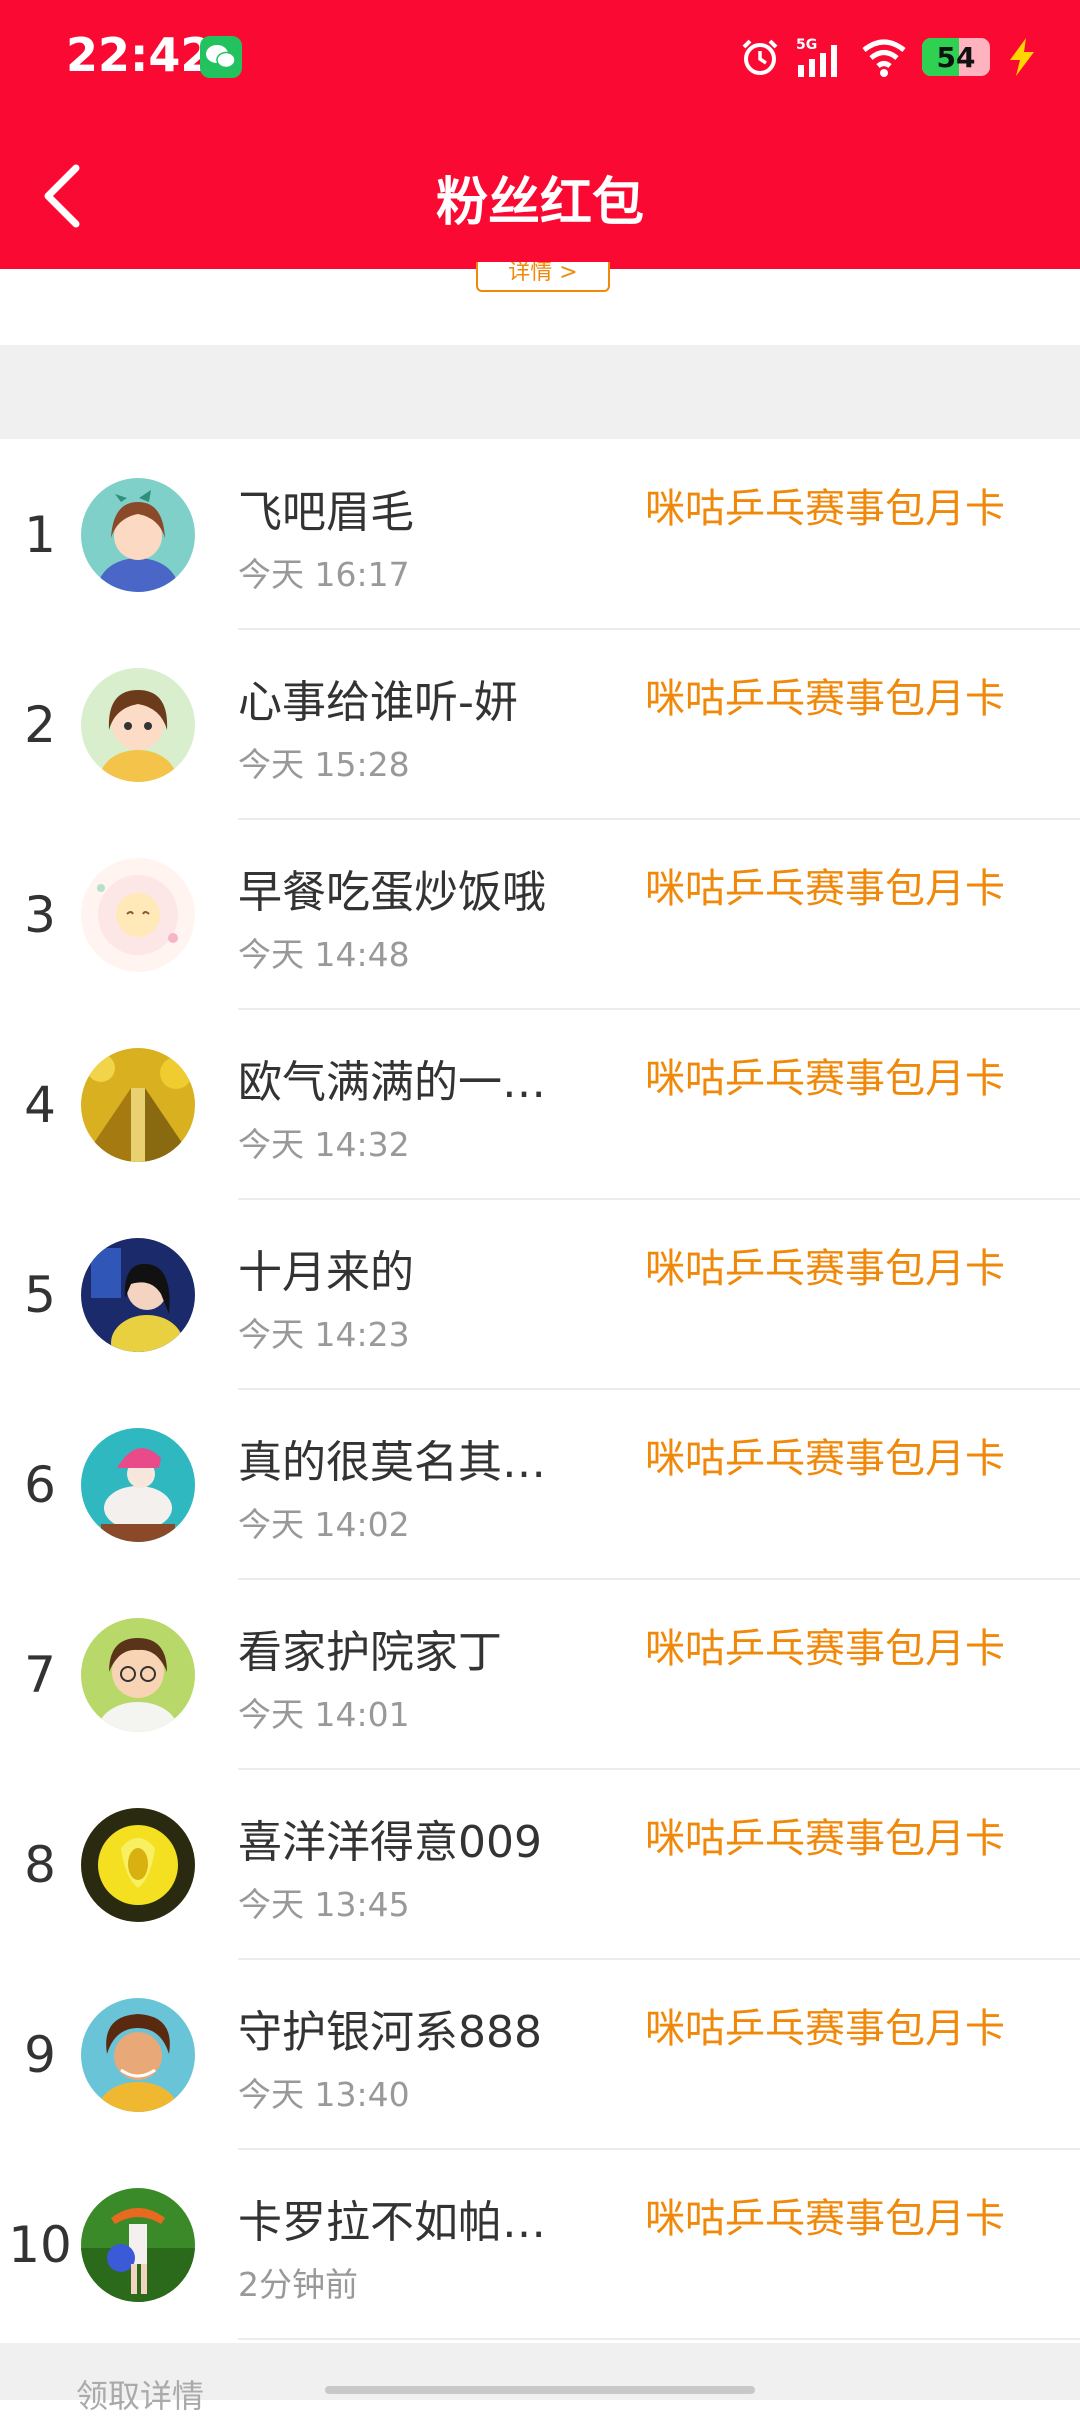 Image resolution: width=1080 pixels, height=2417 pixels. Describe the element at coordinates (324, 2094) in the screenshot. I see `claim-time: 今天 13:40` at that location.